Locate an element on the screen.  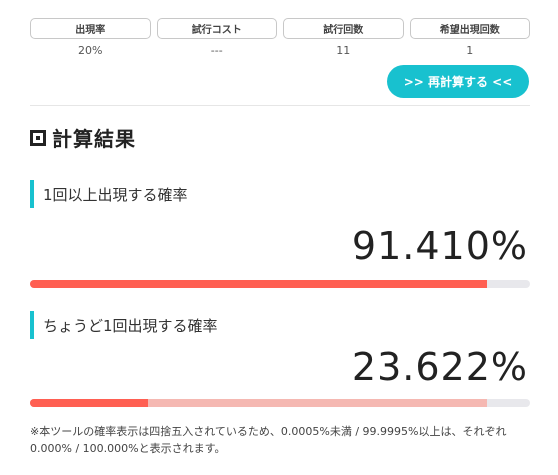
param-appearance-rate: 出現率 20% is located at coordinates (90, 37).